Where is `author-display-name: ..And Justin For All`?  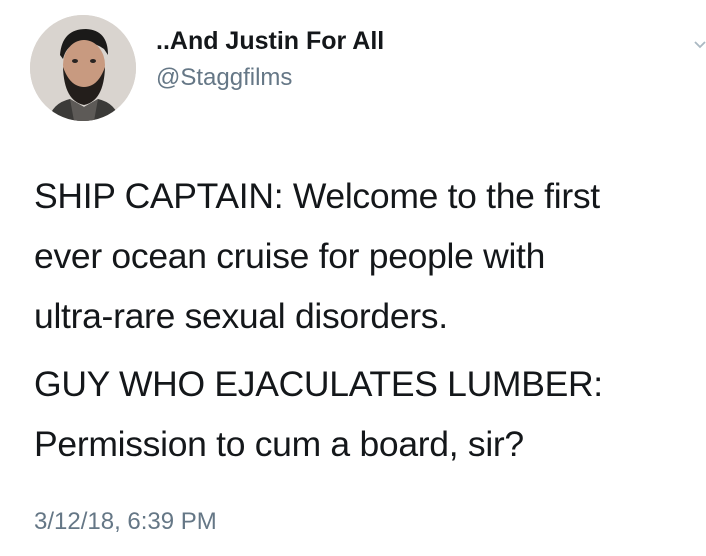
author-display-name: ..And Justin For All is located at coordinates (270, 41).